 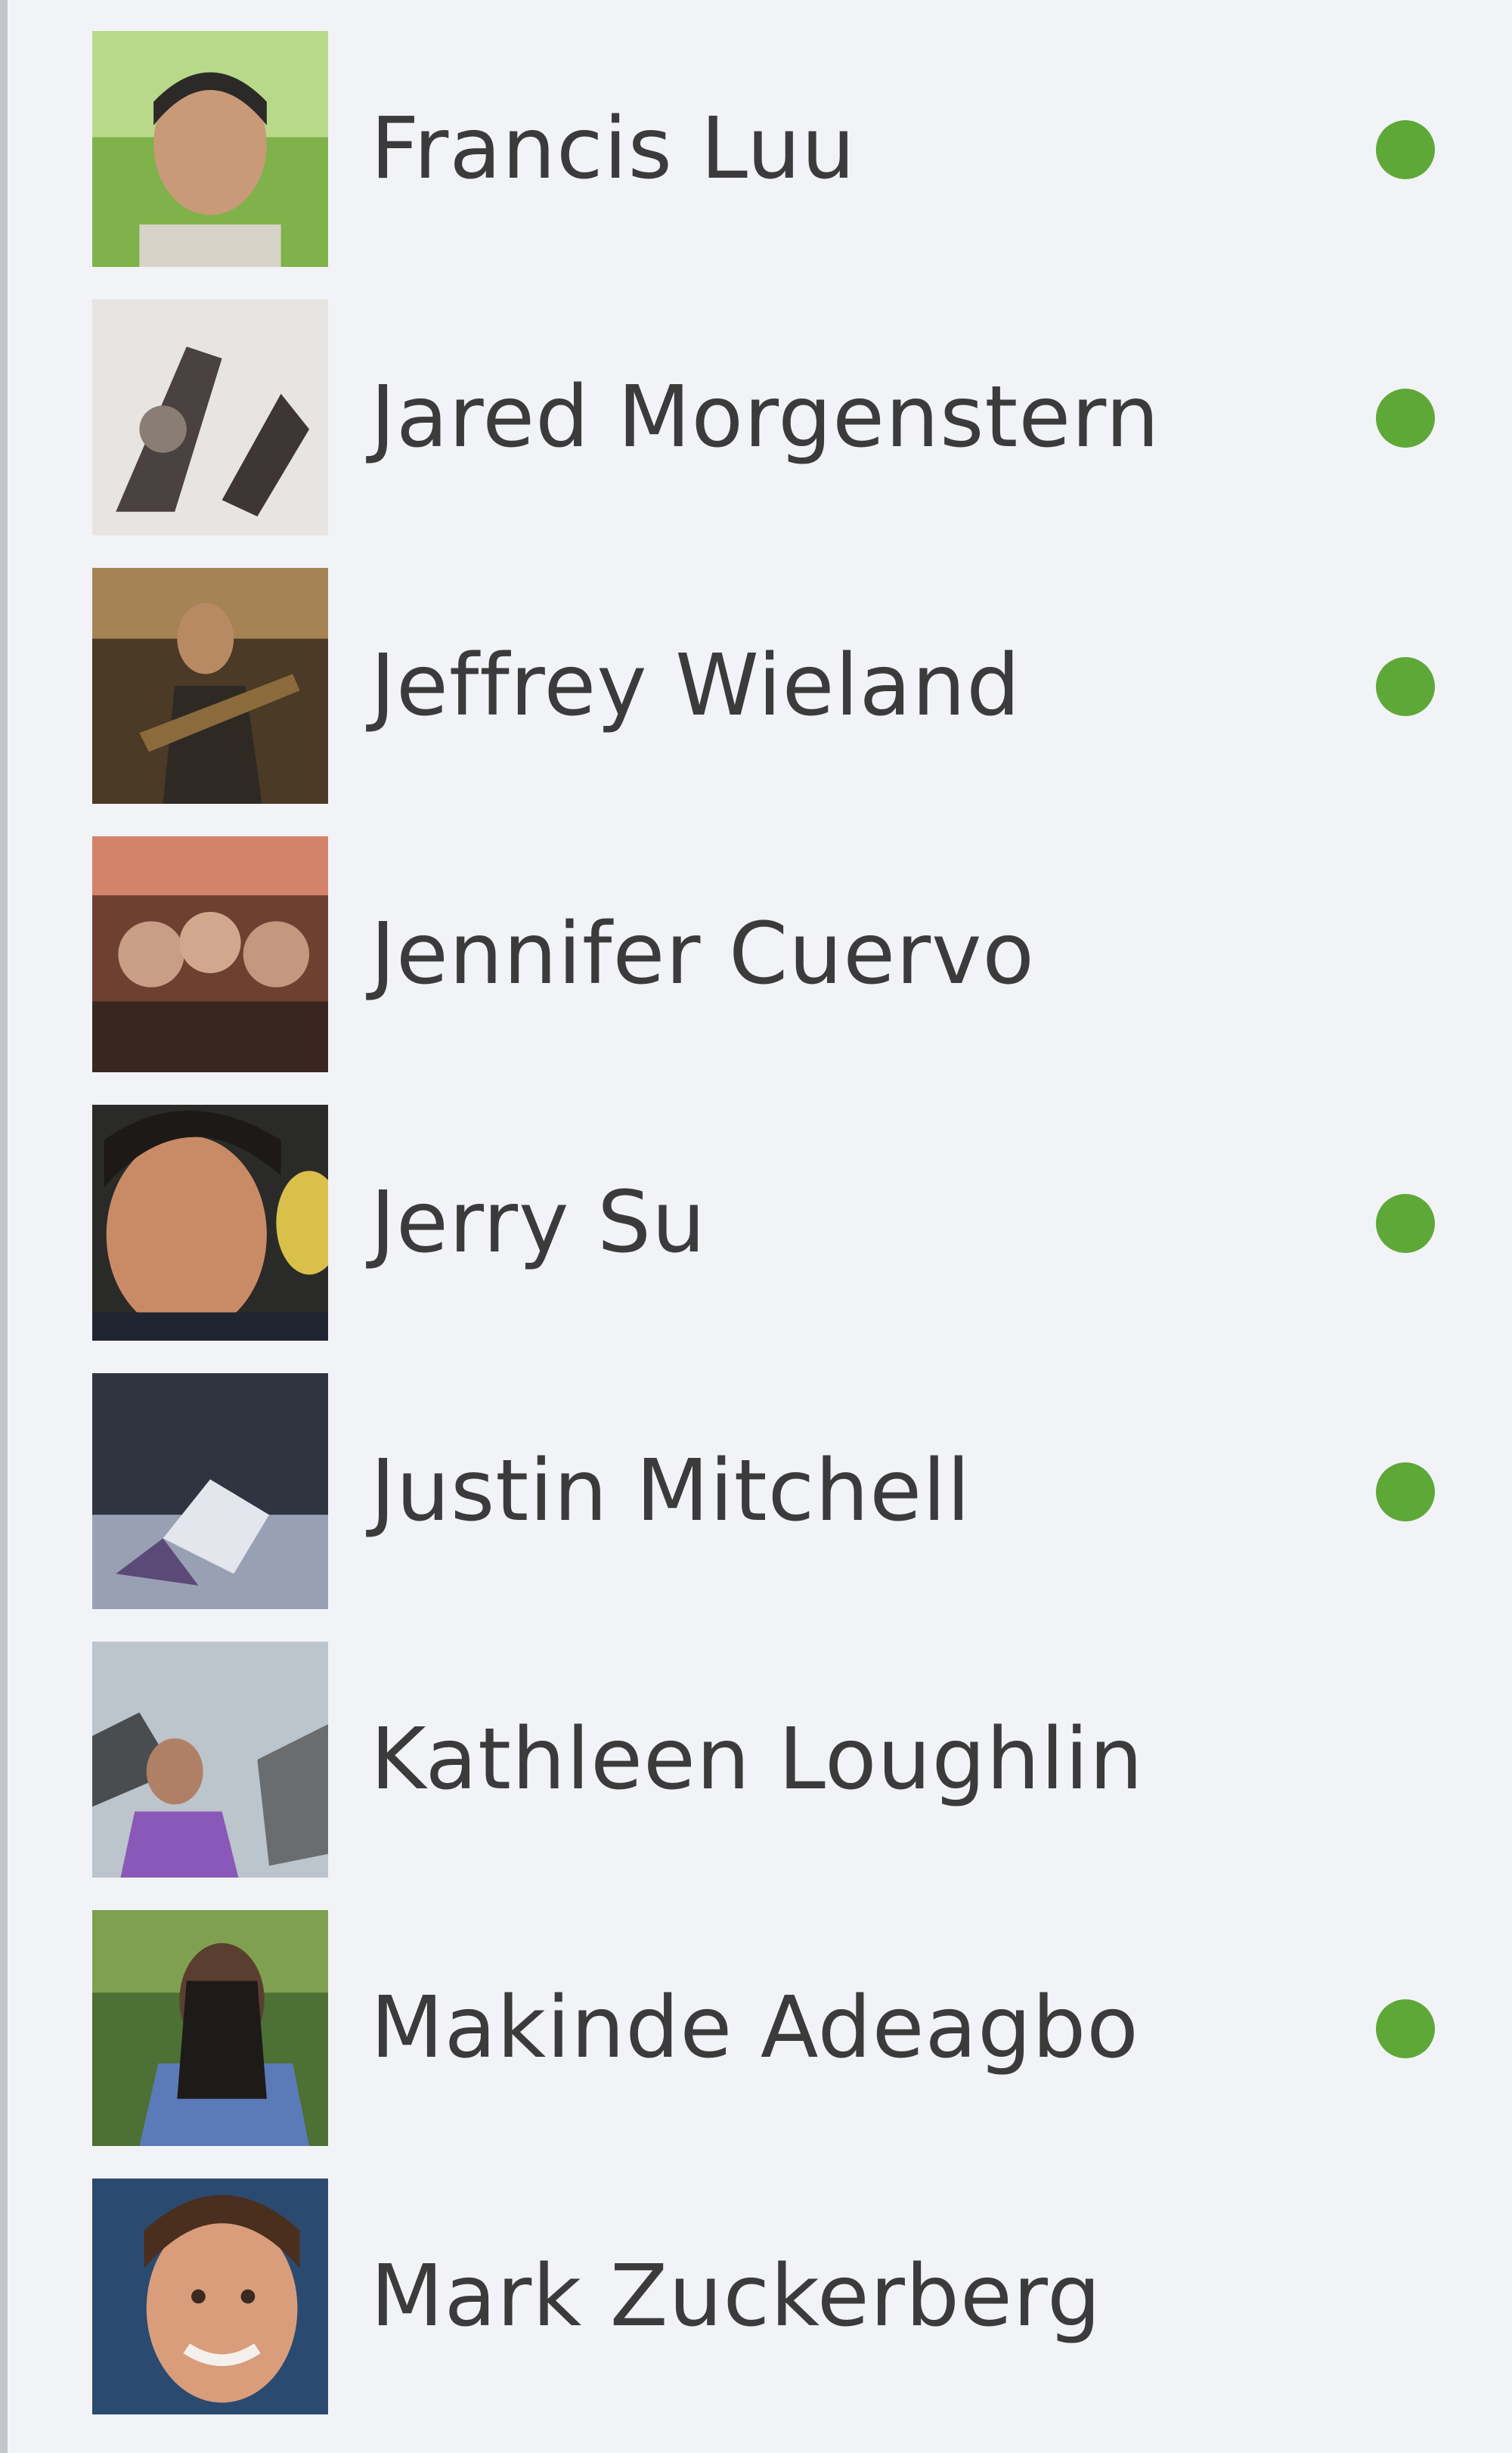 What do you see at coordinates (670, 1491) in the screenshot?
I see `friend-name: Justin Mitchell` at bounding box center [670, 1491].